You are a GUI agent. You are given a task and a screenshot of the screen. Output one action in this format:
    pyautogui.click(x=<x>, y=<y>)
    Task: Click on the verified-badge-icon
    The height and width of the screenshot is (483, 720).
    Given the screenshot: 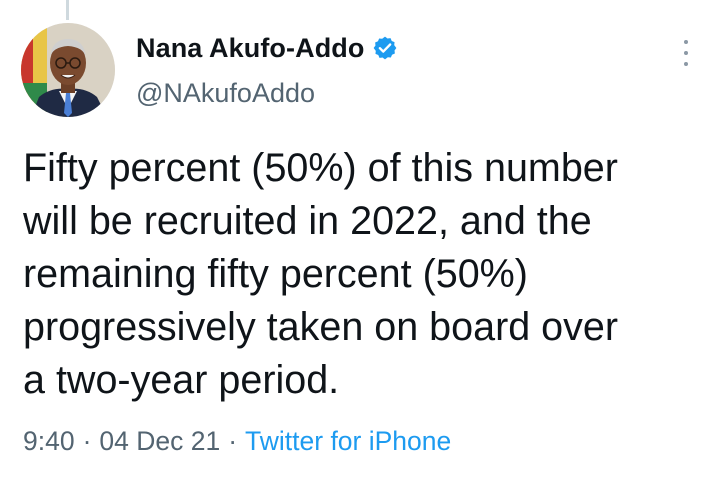 What is the action you would take?
    pyautogui.click(x=385, y=48)
    